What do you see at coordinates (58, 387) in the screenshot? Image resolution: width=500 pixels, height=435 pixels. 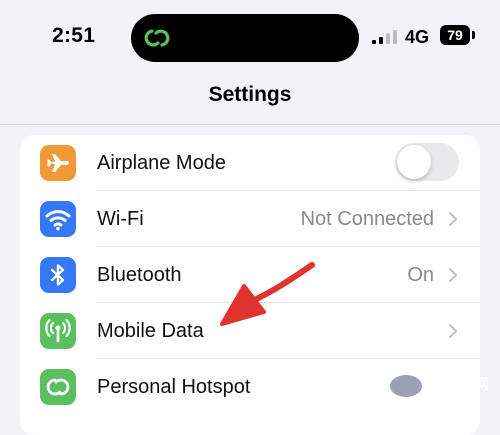 I see `hotspot-icon` at bounding box center [58, 387].